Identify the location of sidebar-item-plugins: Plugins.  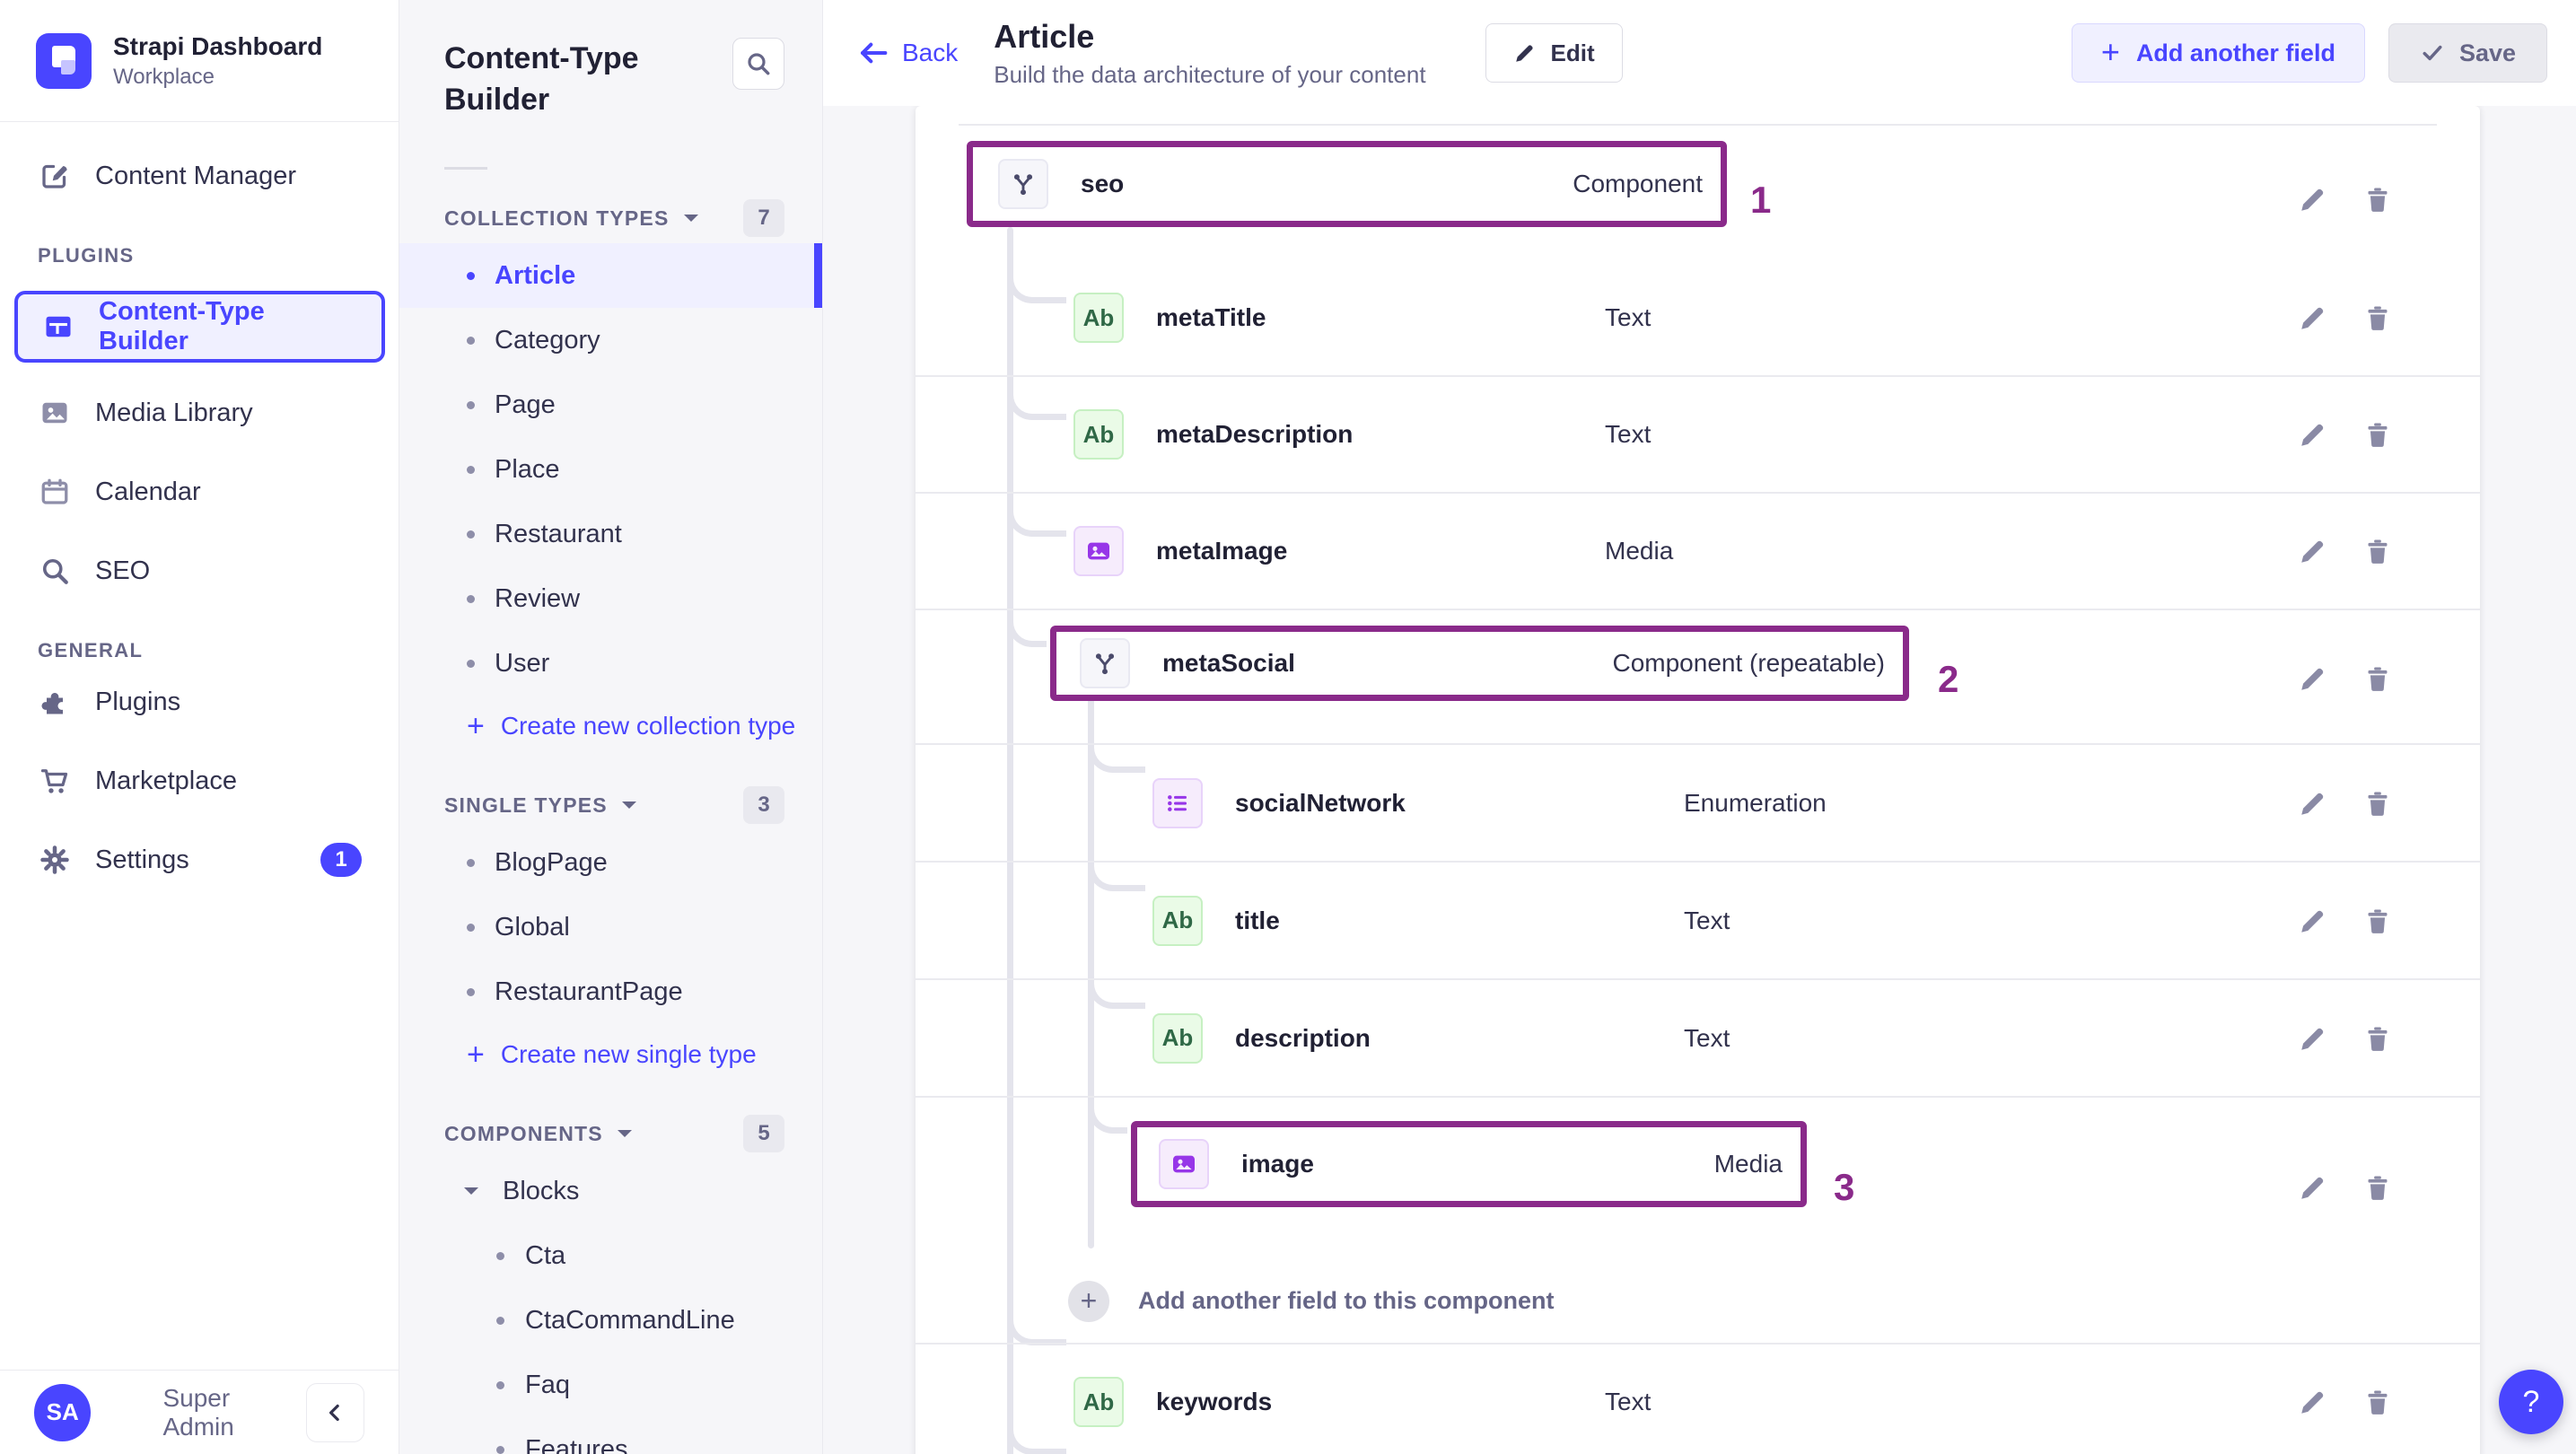
(199, 702).